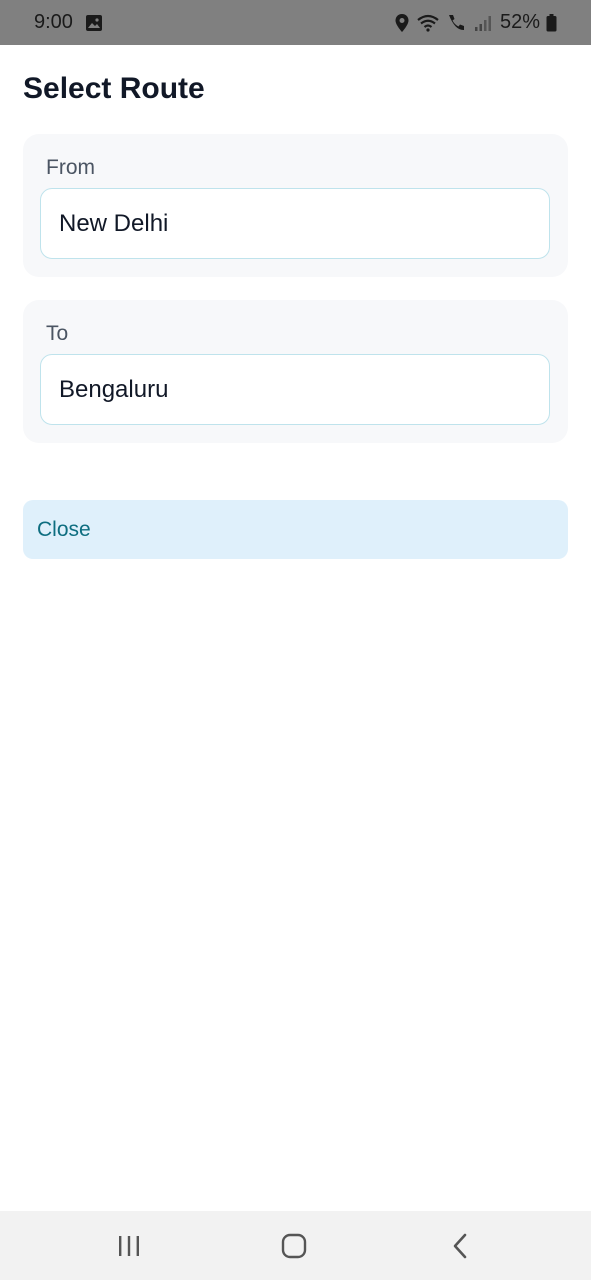 The image size is (591, 1280). What do you see at coordinates (70, 167) in the screenshot?
I see `from-label: From` at bounding box center [70, 167].